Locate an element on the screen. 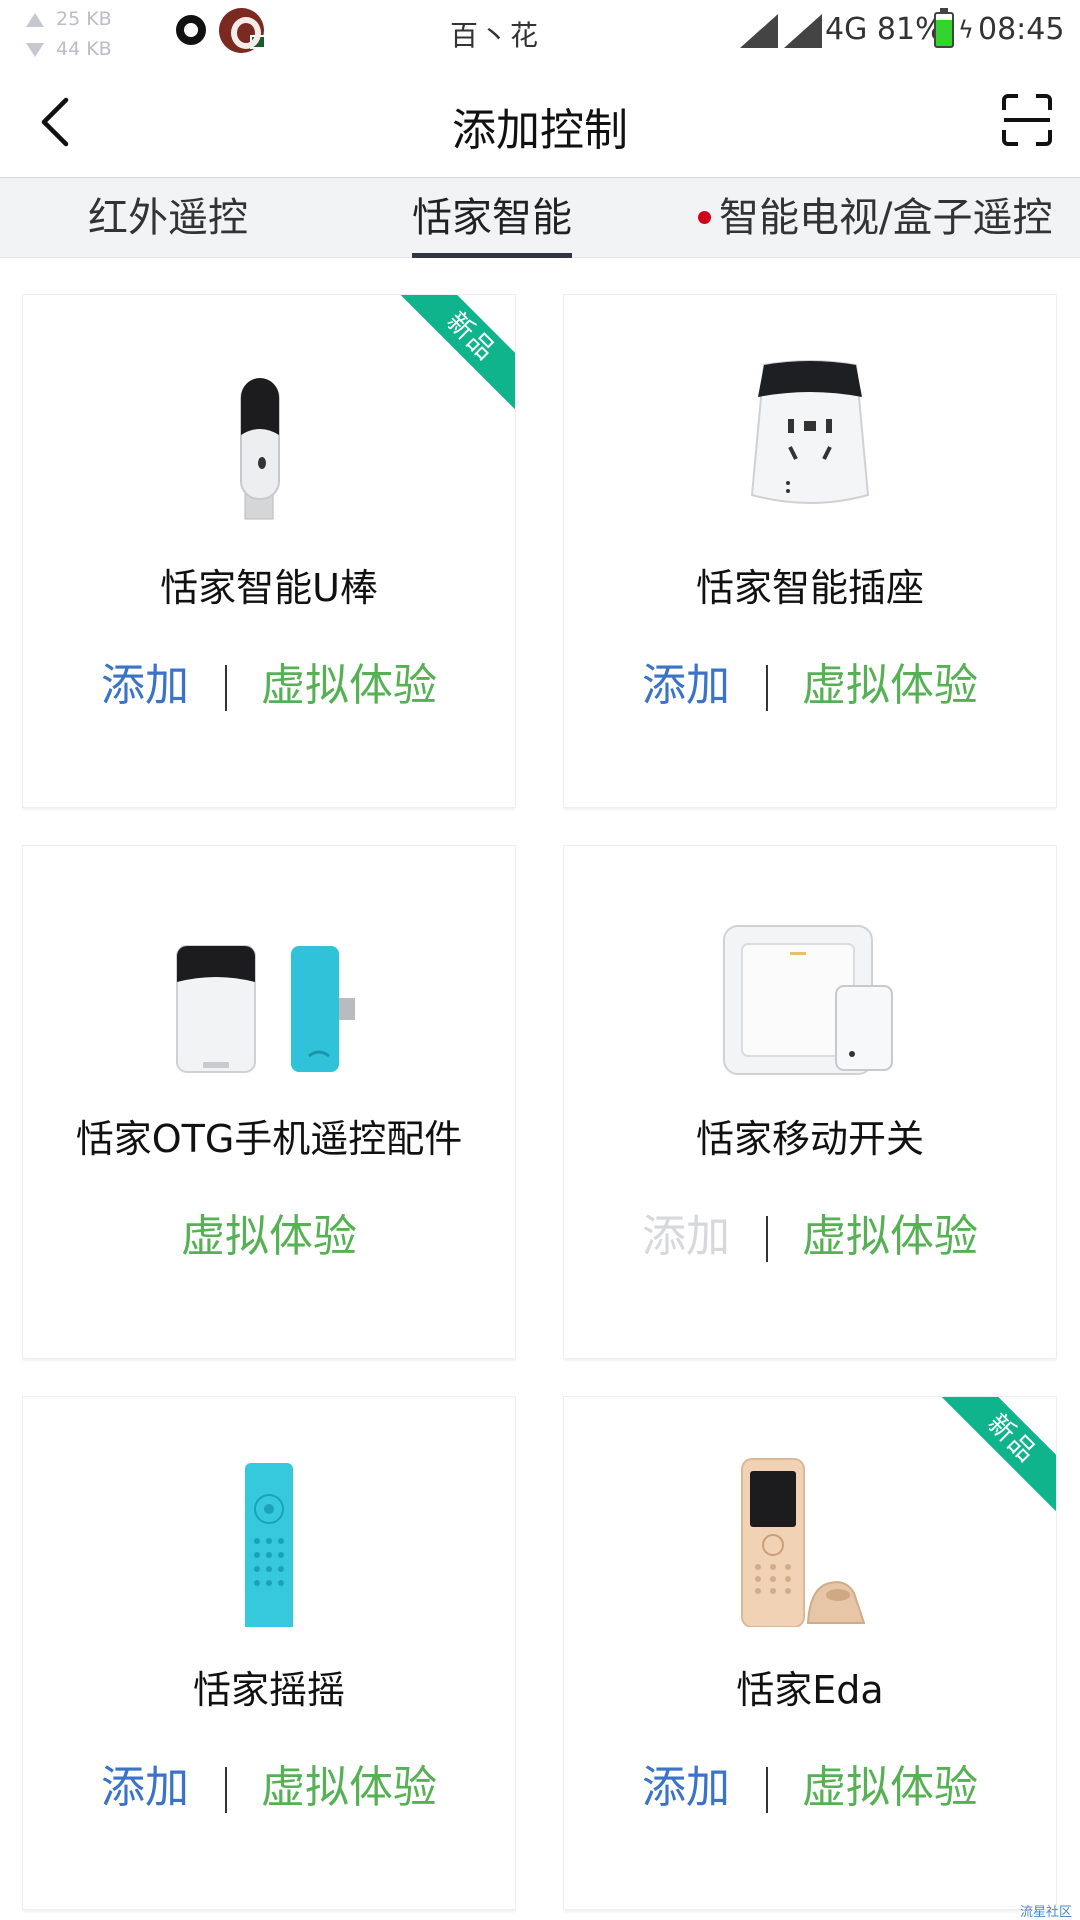 This screenshot has height=1920, width=1080. network-type: 4G 81% is located at coordinates (884, 29).